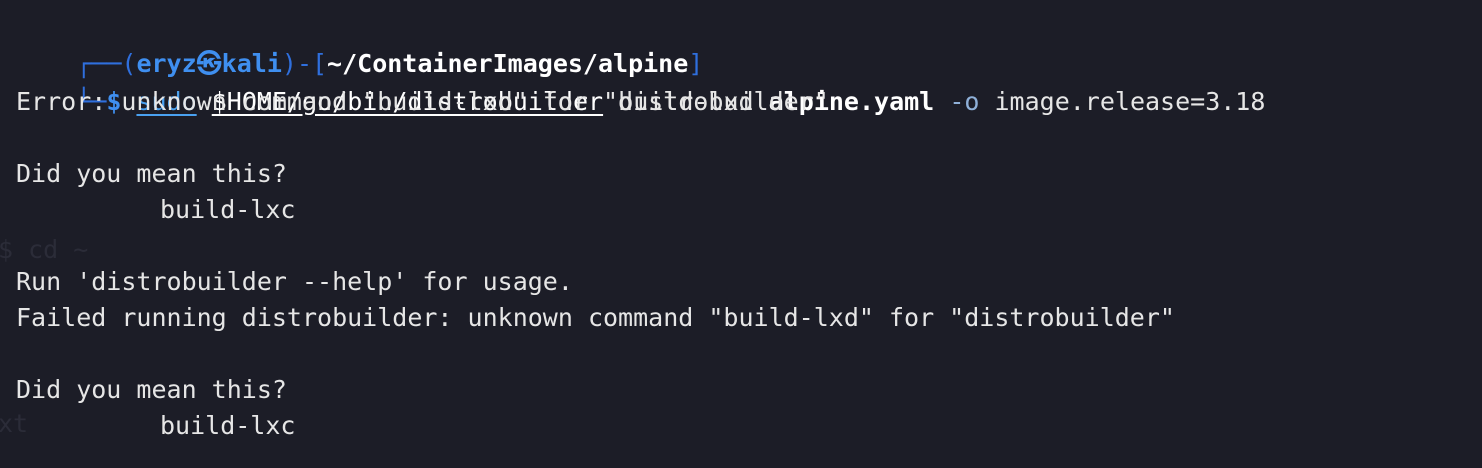  What do you see at coordinates (44, 249) in the screenshot?
I see `ghost-text-1: $ cd ~` at bounding box center [44, 249].